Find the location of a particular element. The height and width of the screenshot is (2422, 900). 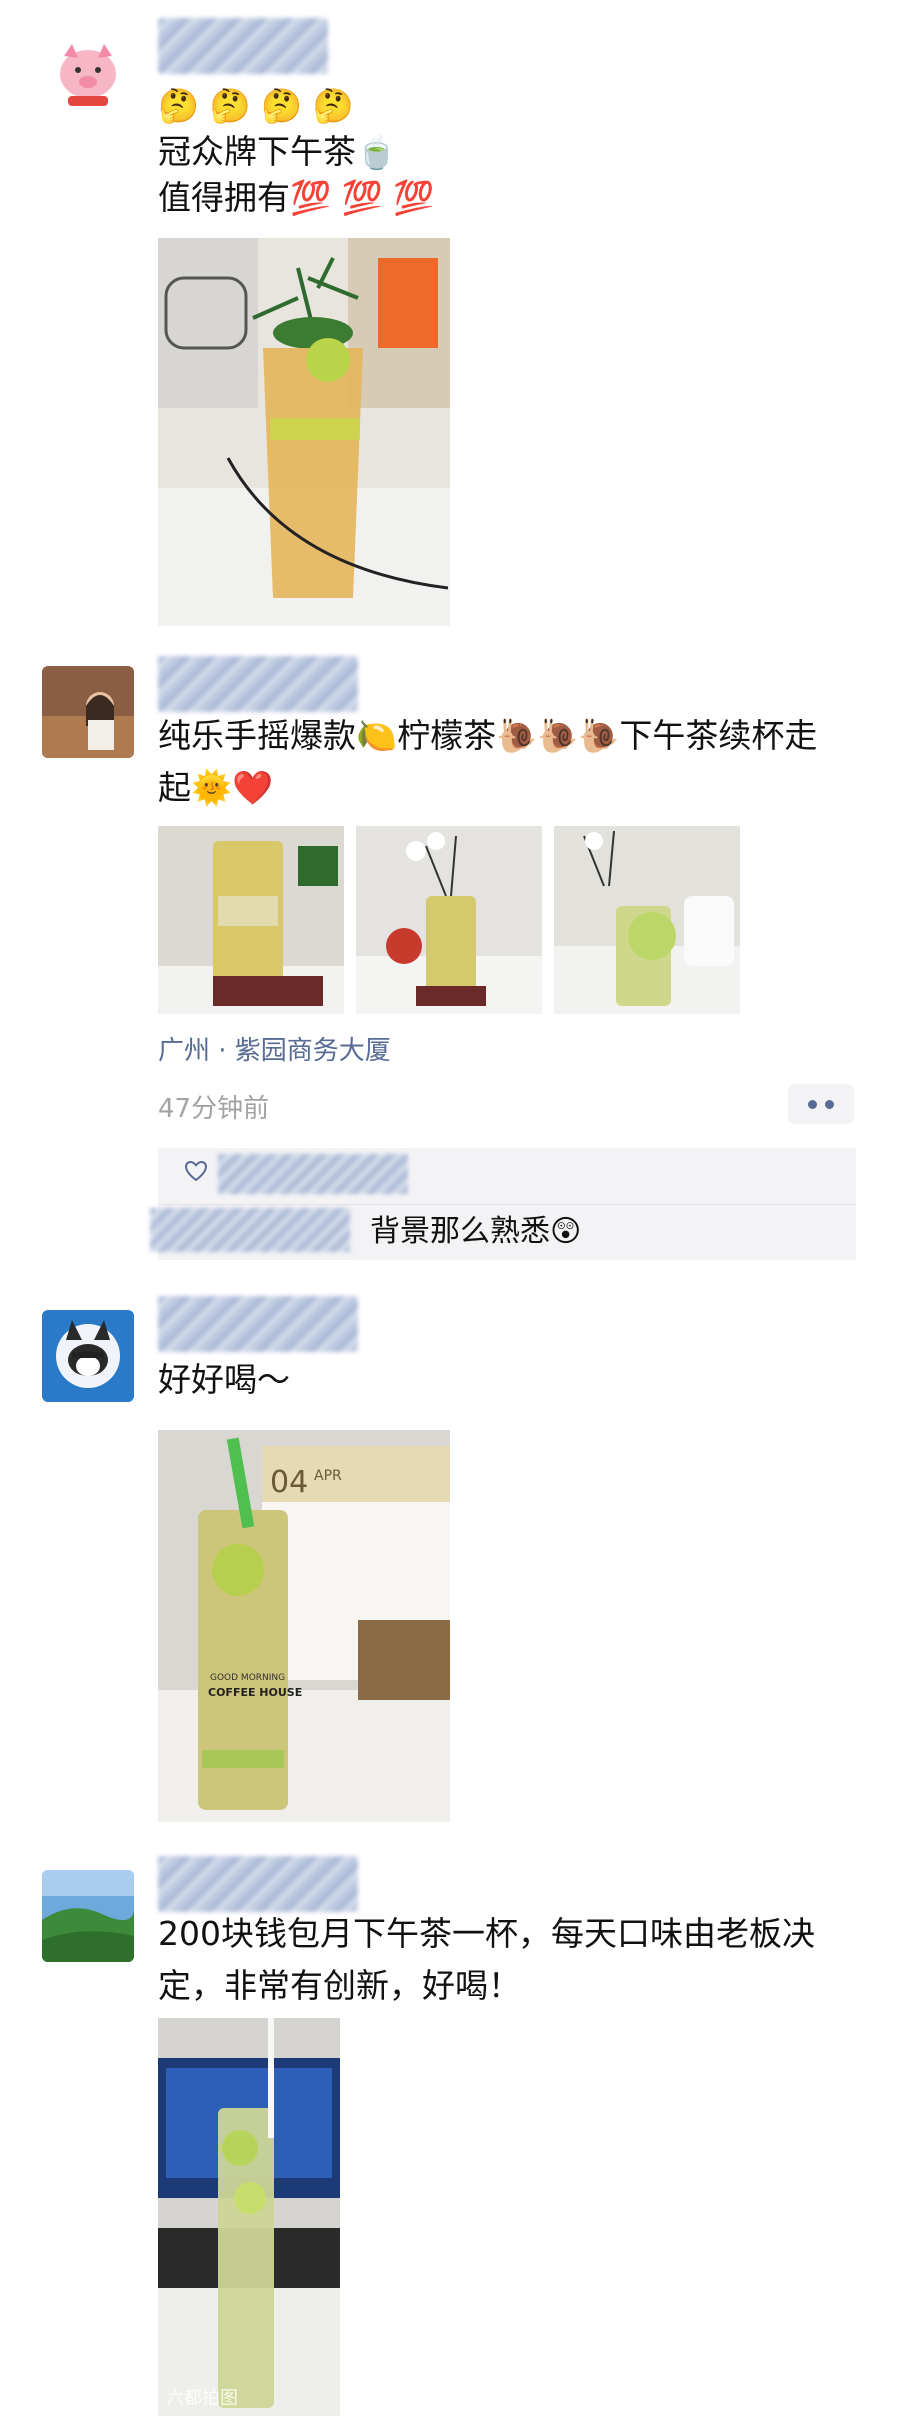

post-photo: 04 APR GOOD MORNING COFFEE HOUSE is located at coordinates (304, 1626).